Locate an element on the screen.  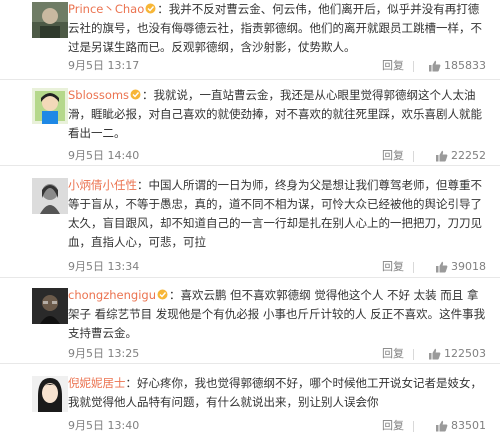
like-button: 22252 is located at coordinates (460, 156).